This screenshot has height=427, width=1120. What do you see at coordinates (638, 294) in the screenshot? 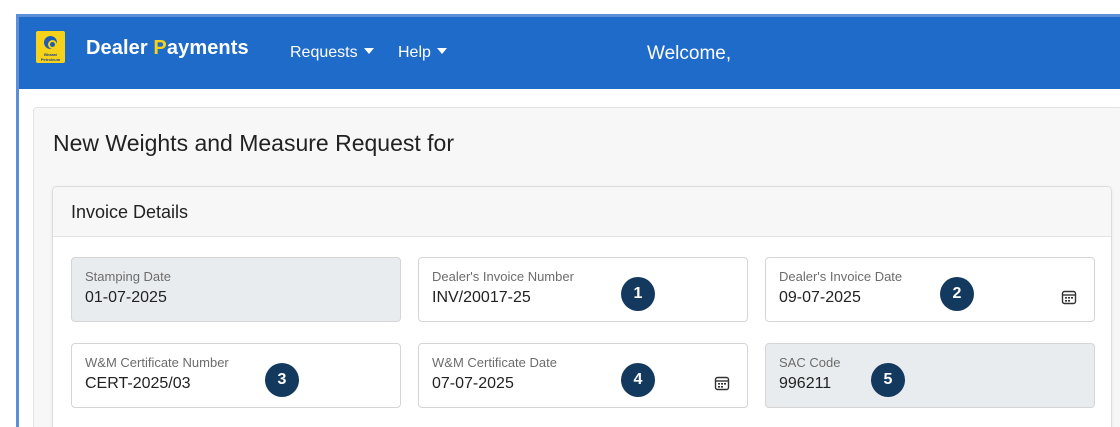
I see `step-marker-1: 1` at bounding box center [638, 294].